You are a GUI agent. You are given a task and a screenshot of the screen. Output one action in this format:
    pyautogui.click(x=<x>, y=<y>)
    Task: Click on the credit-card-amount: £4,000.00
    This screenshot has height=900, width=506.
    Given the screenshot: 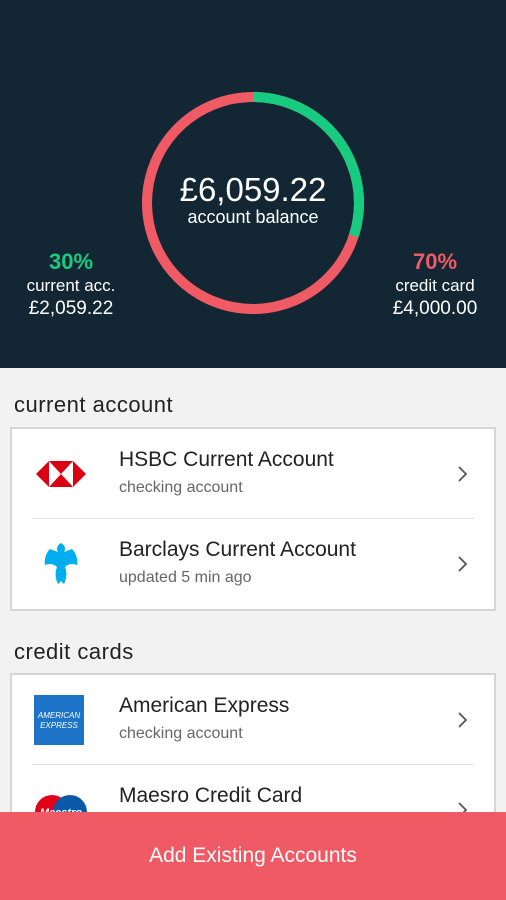 What is the action you would take?
    pyautogui.click(x=435, y=308)
    